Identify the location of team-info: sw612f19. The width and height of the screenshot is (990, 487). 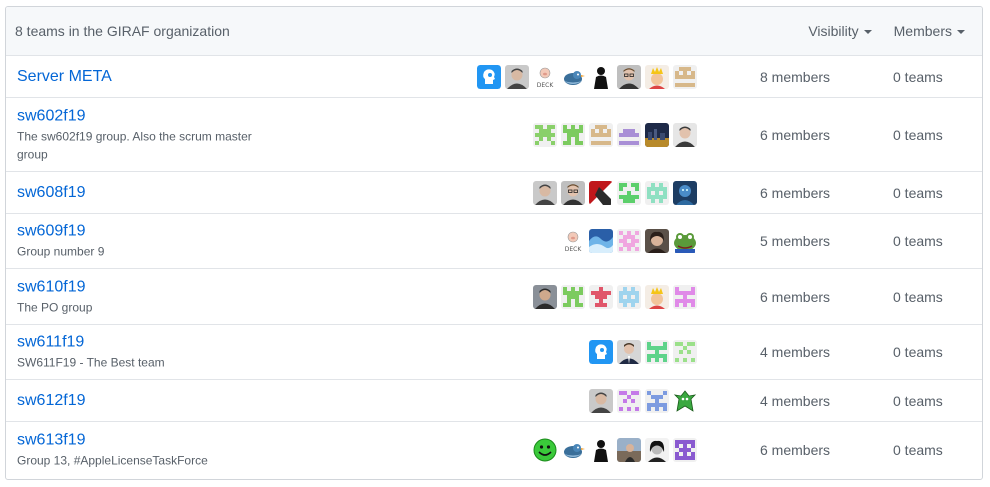
(147, 401).